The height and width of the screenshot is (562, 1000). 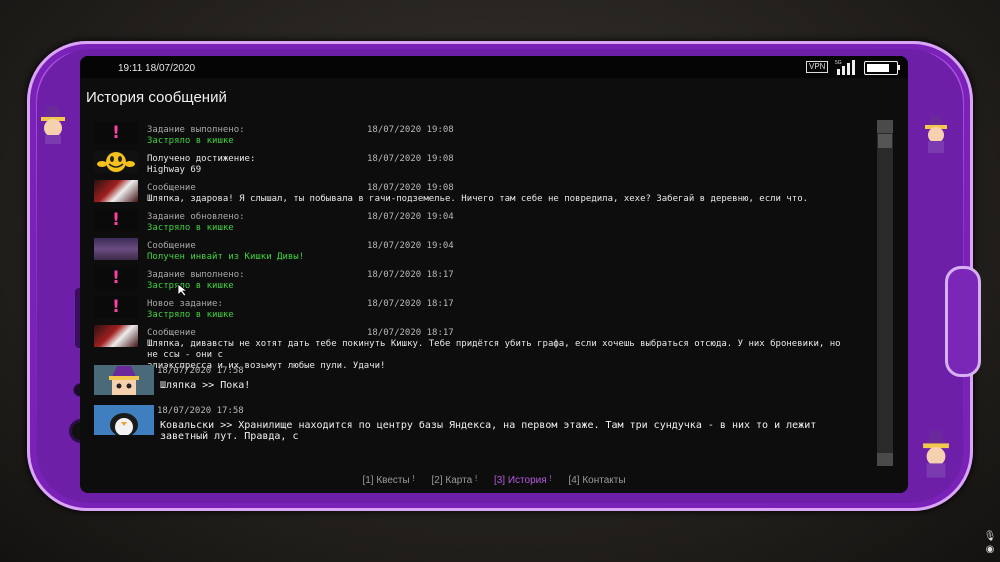 What do you see at coordinates (885, 126) in the screenshot?
I see `scroll-up-button` at bounding box center [885, 126].